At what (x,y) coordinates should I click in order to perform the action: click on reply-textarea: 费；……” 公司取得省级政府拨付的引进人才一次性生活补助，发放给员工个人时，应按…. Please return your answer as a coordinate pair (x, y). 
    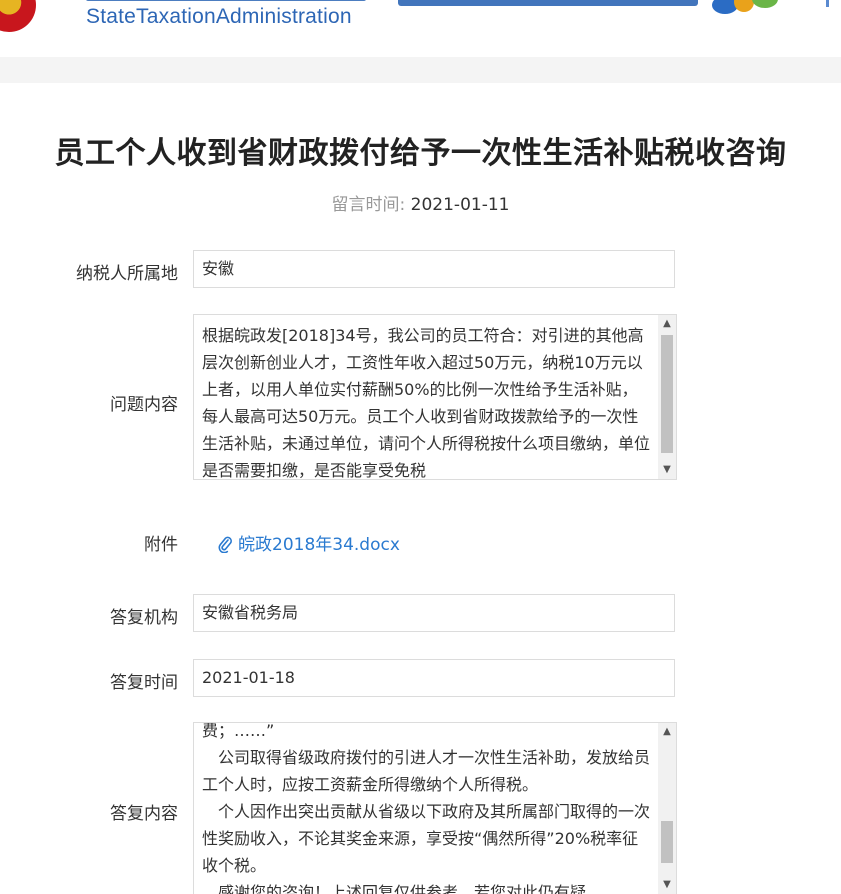
    Looking at the image, I should click on (435, 808).